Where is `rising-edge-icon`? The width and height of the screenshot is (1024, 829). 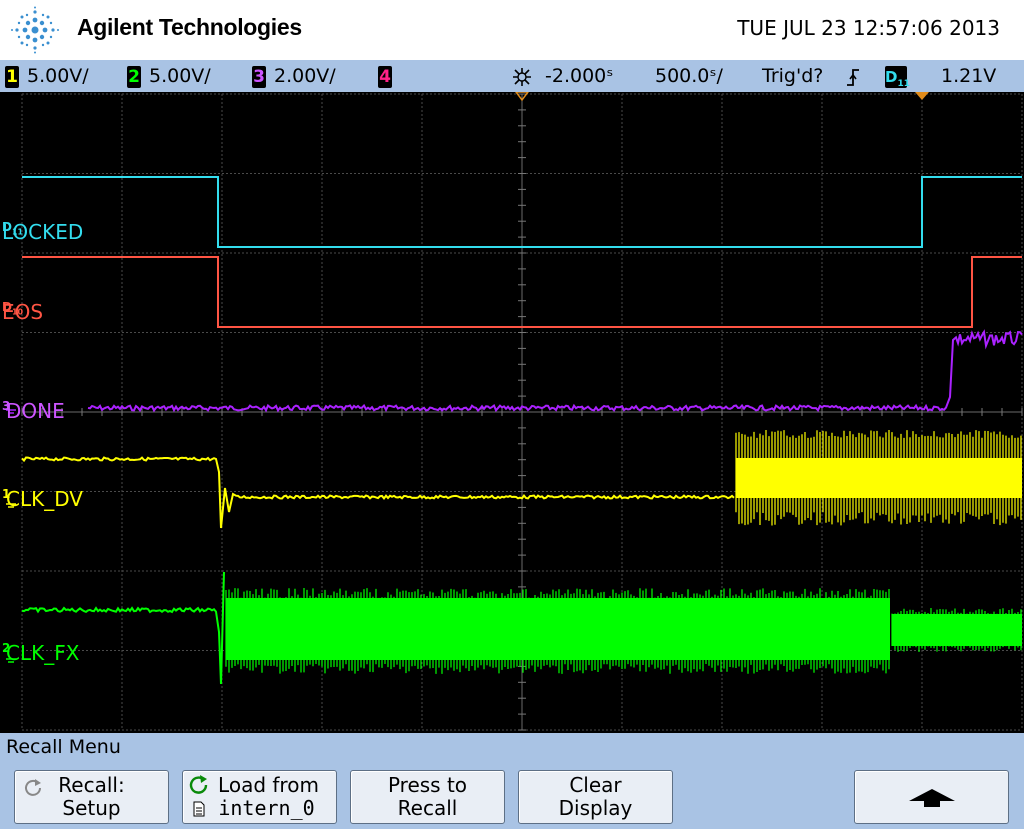 rising-edge-icon is located at coordinates (853, 77).